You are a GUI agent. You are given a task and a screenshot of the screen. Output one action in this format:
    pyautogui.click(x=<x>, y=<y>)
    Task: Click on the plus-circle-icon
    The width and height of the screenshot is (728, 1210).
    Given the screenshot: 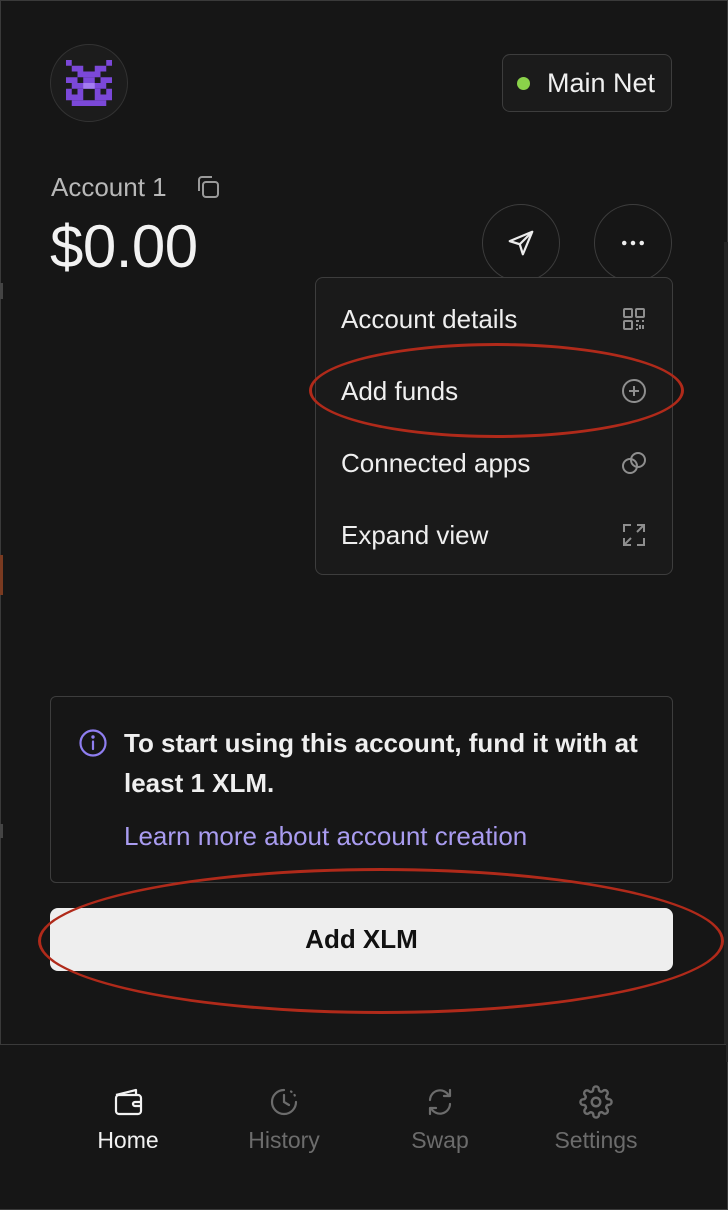 What is the action you would take?
    pyautogui.click(x=634, y=391)
    